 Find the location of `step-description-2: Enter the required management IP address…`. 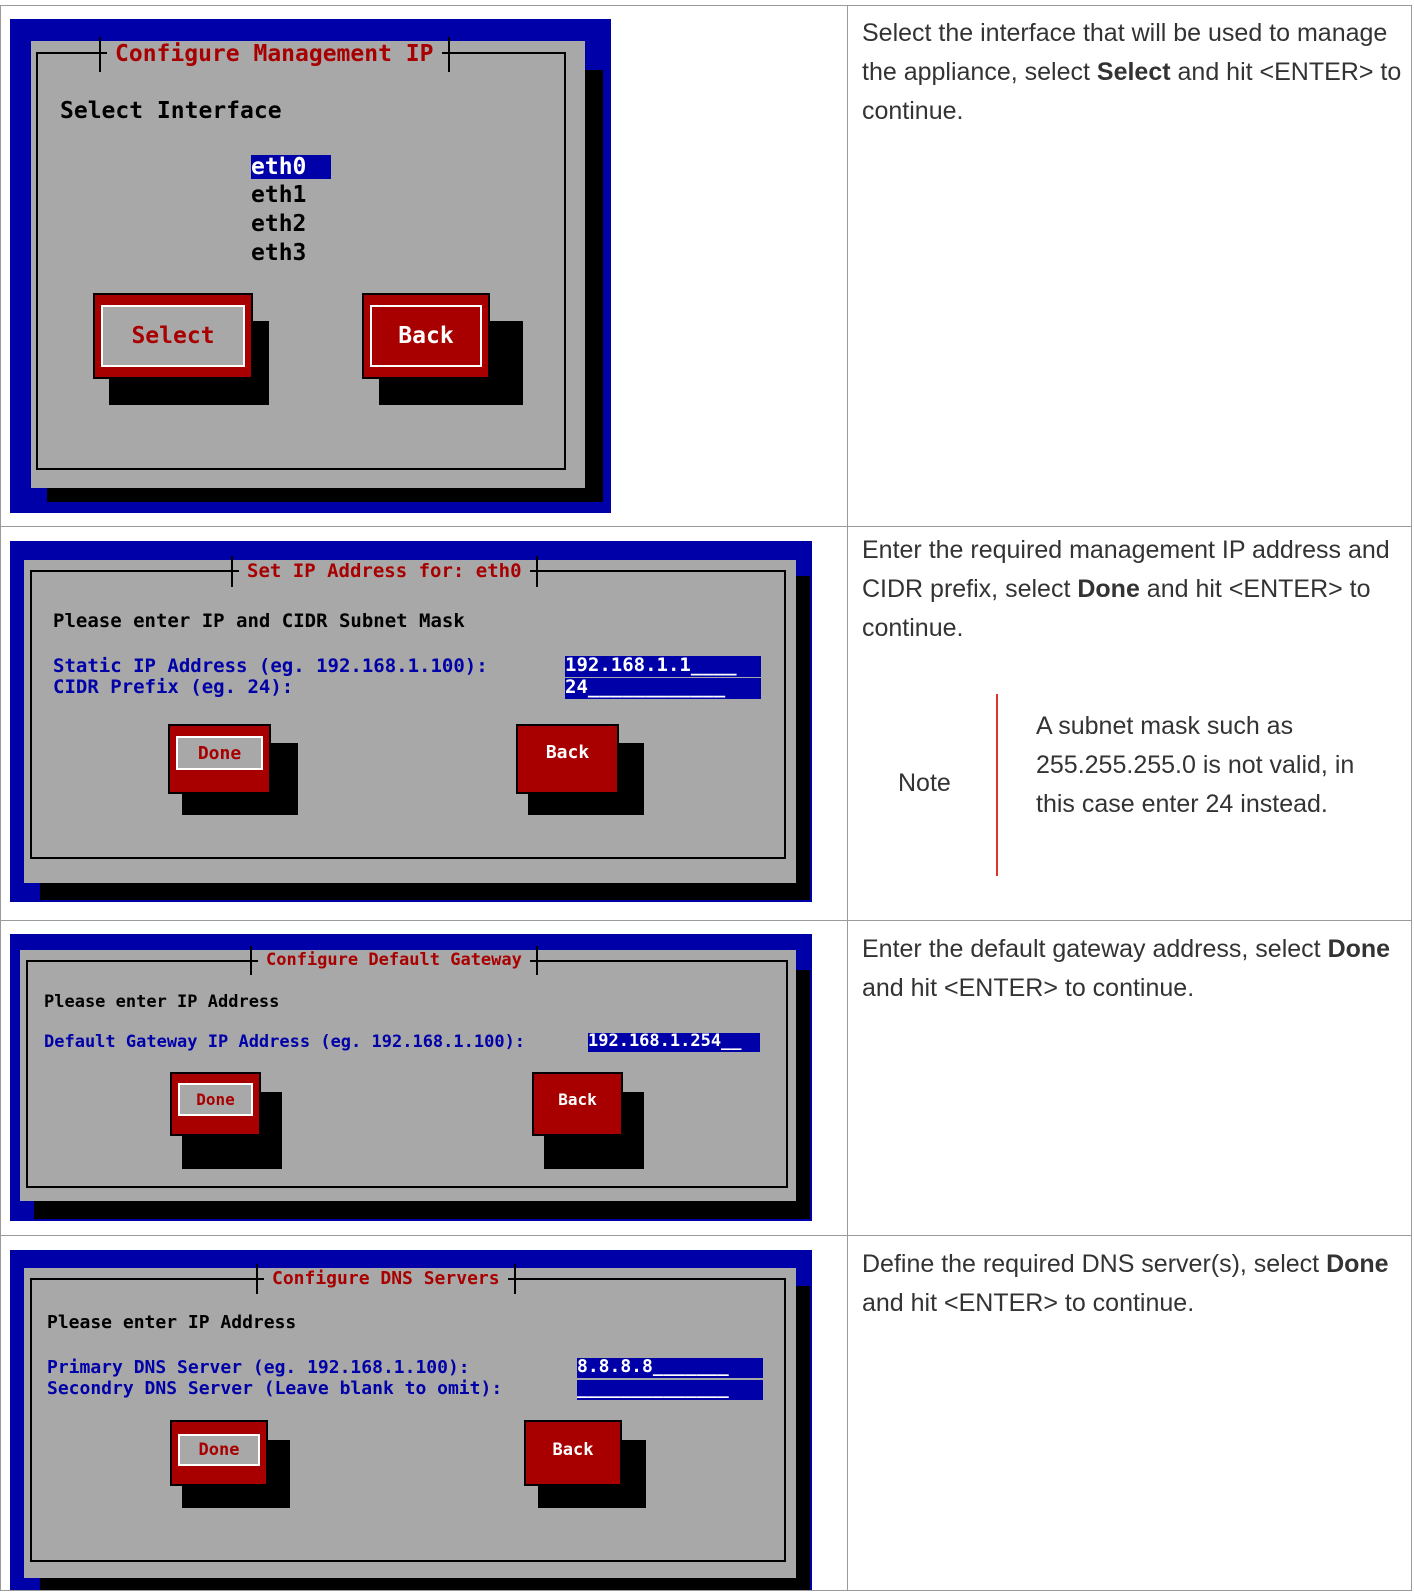

step-description-2: Enter the required management IP address… is located at coordinates (1126, 589).